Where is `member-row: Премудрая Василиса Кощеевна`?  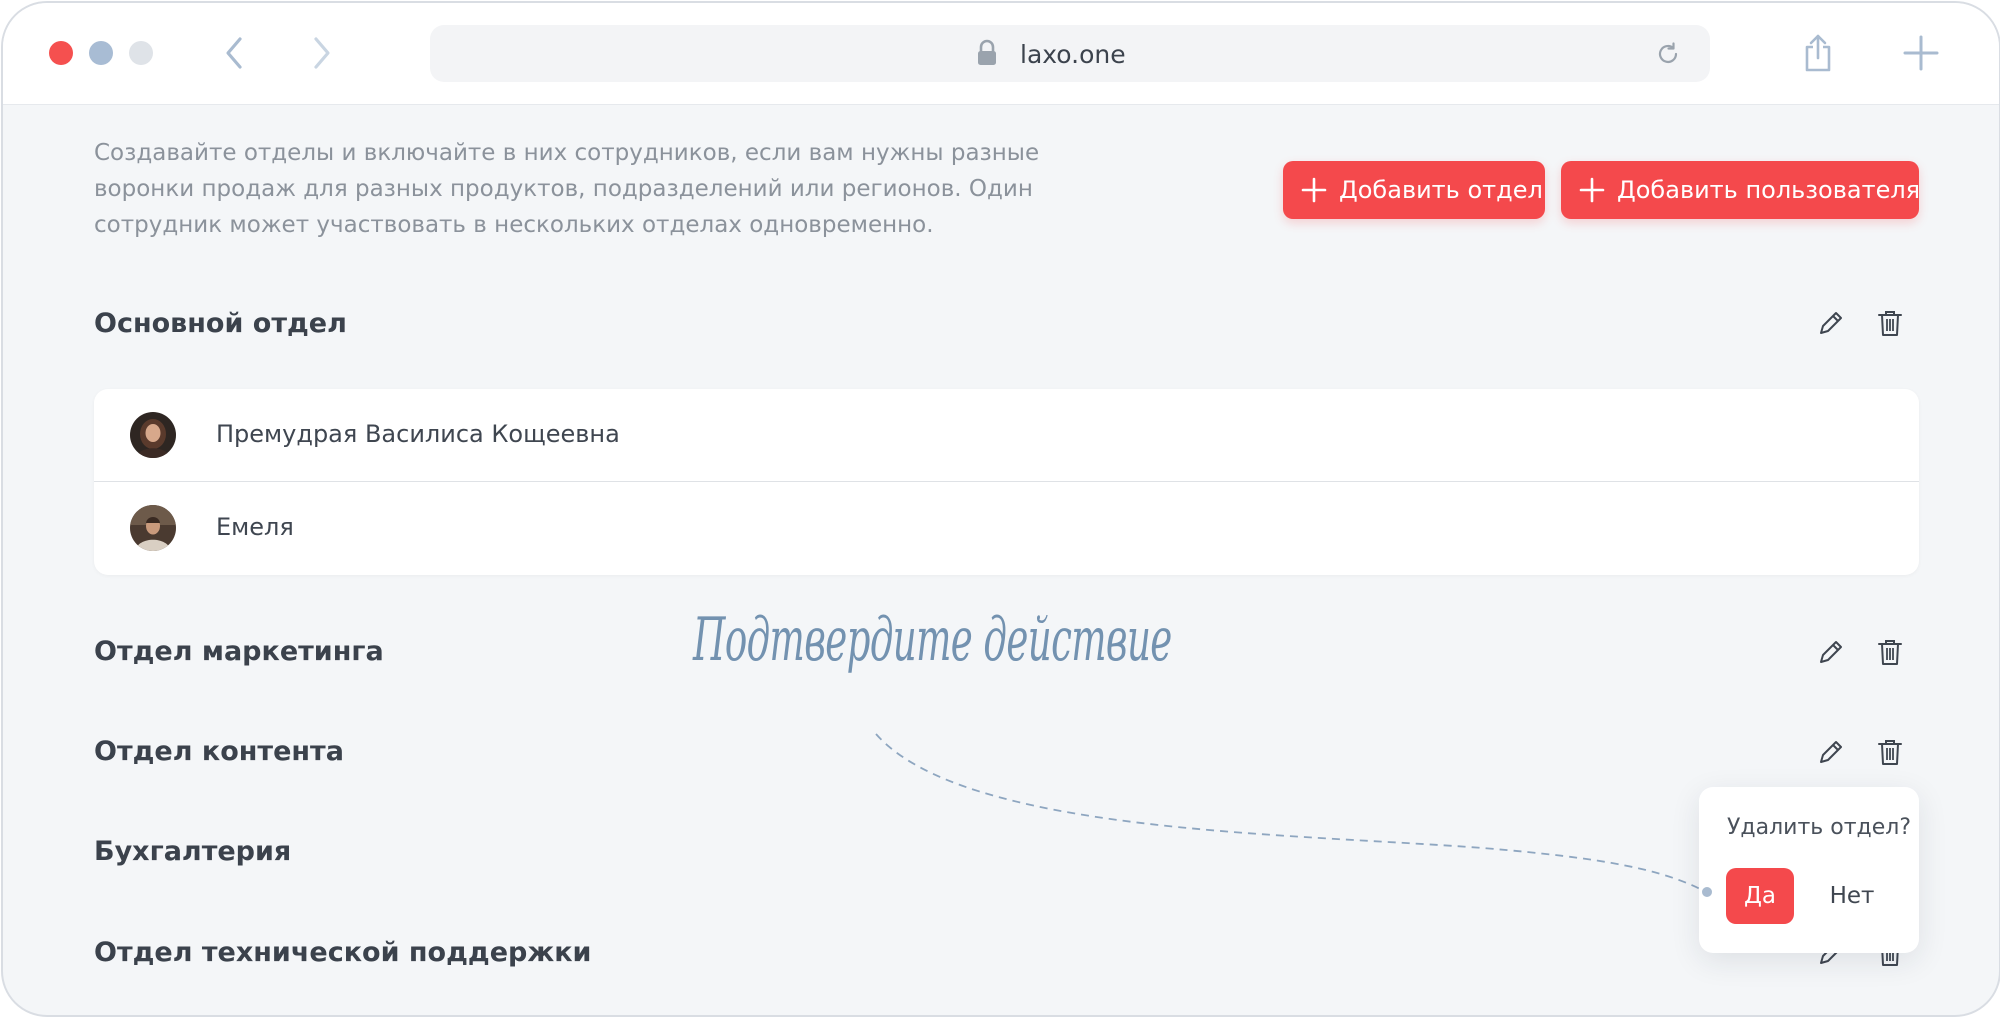 member-row: Премудрая Василиса Кощеевна is located at coordinates (1006, 435).